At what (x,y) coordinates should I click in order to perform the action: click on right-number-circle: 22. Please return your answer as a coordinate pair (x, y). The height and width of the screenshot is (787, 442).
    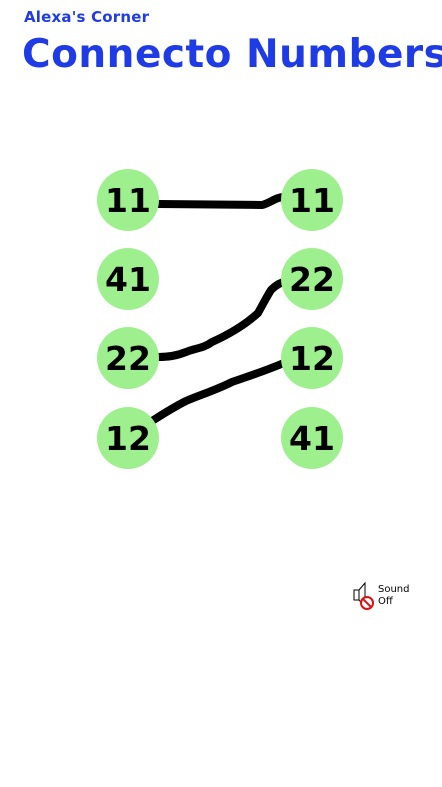
    Looking at the image, I should click on (312, 279).